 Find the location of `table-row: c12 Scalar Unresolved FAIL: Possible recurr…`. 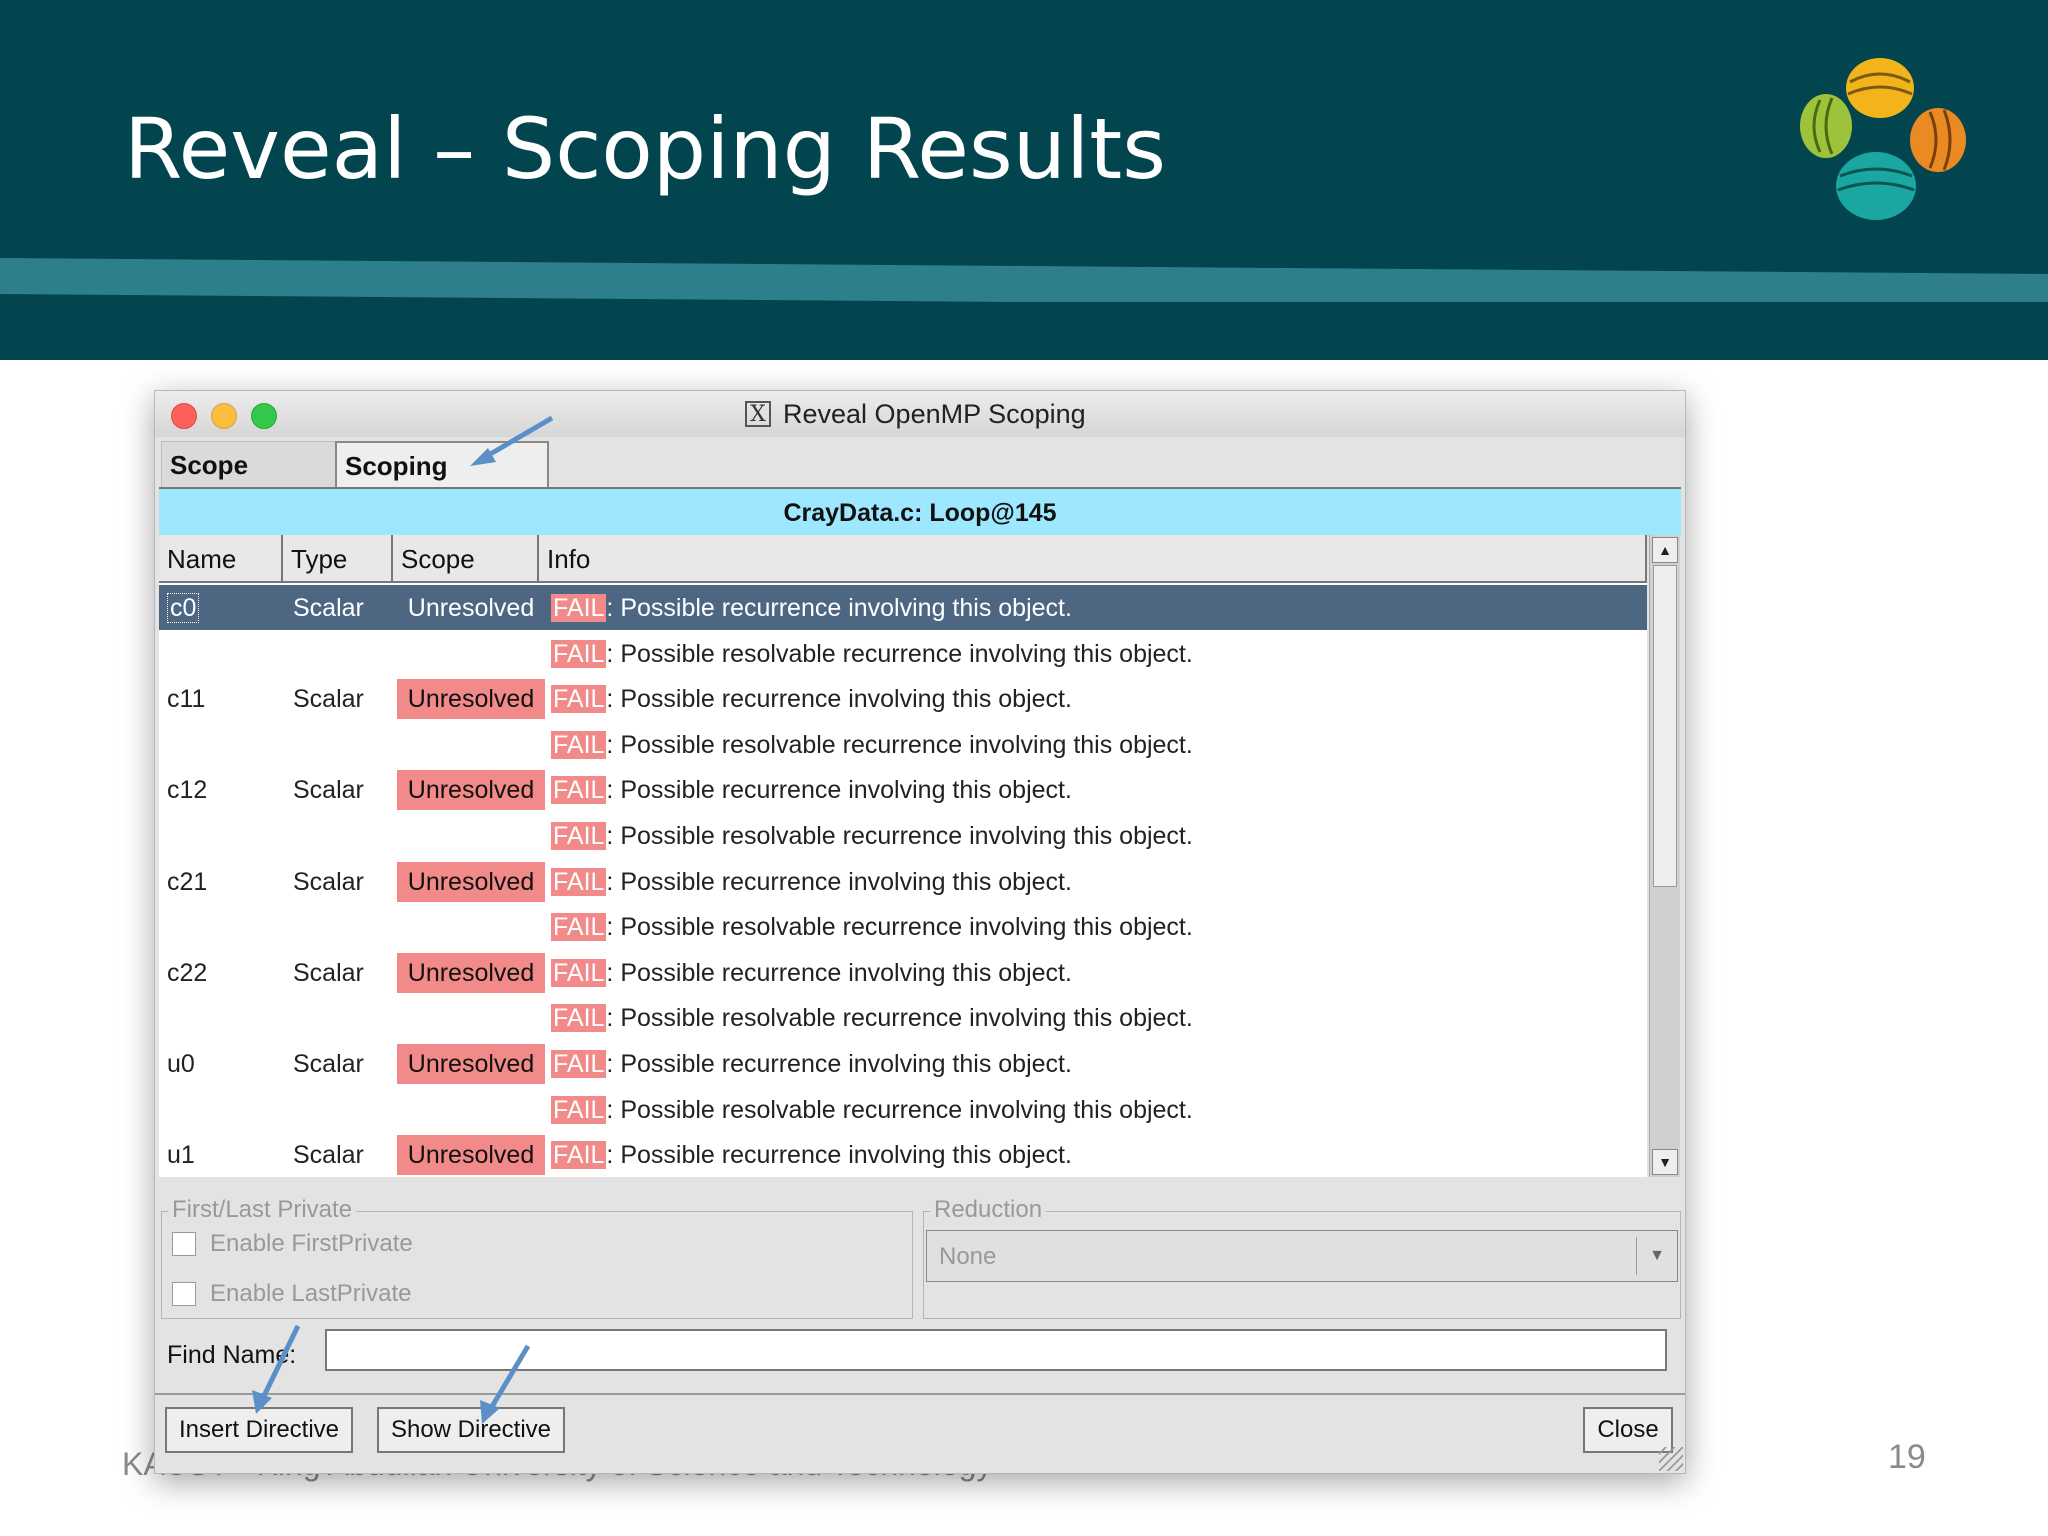

table-row: c12 Scalar Unresolved FAIL: Possible recurr… is located at coordinates (903, 789).